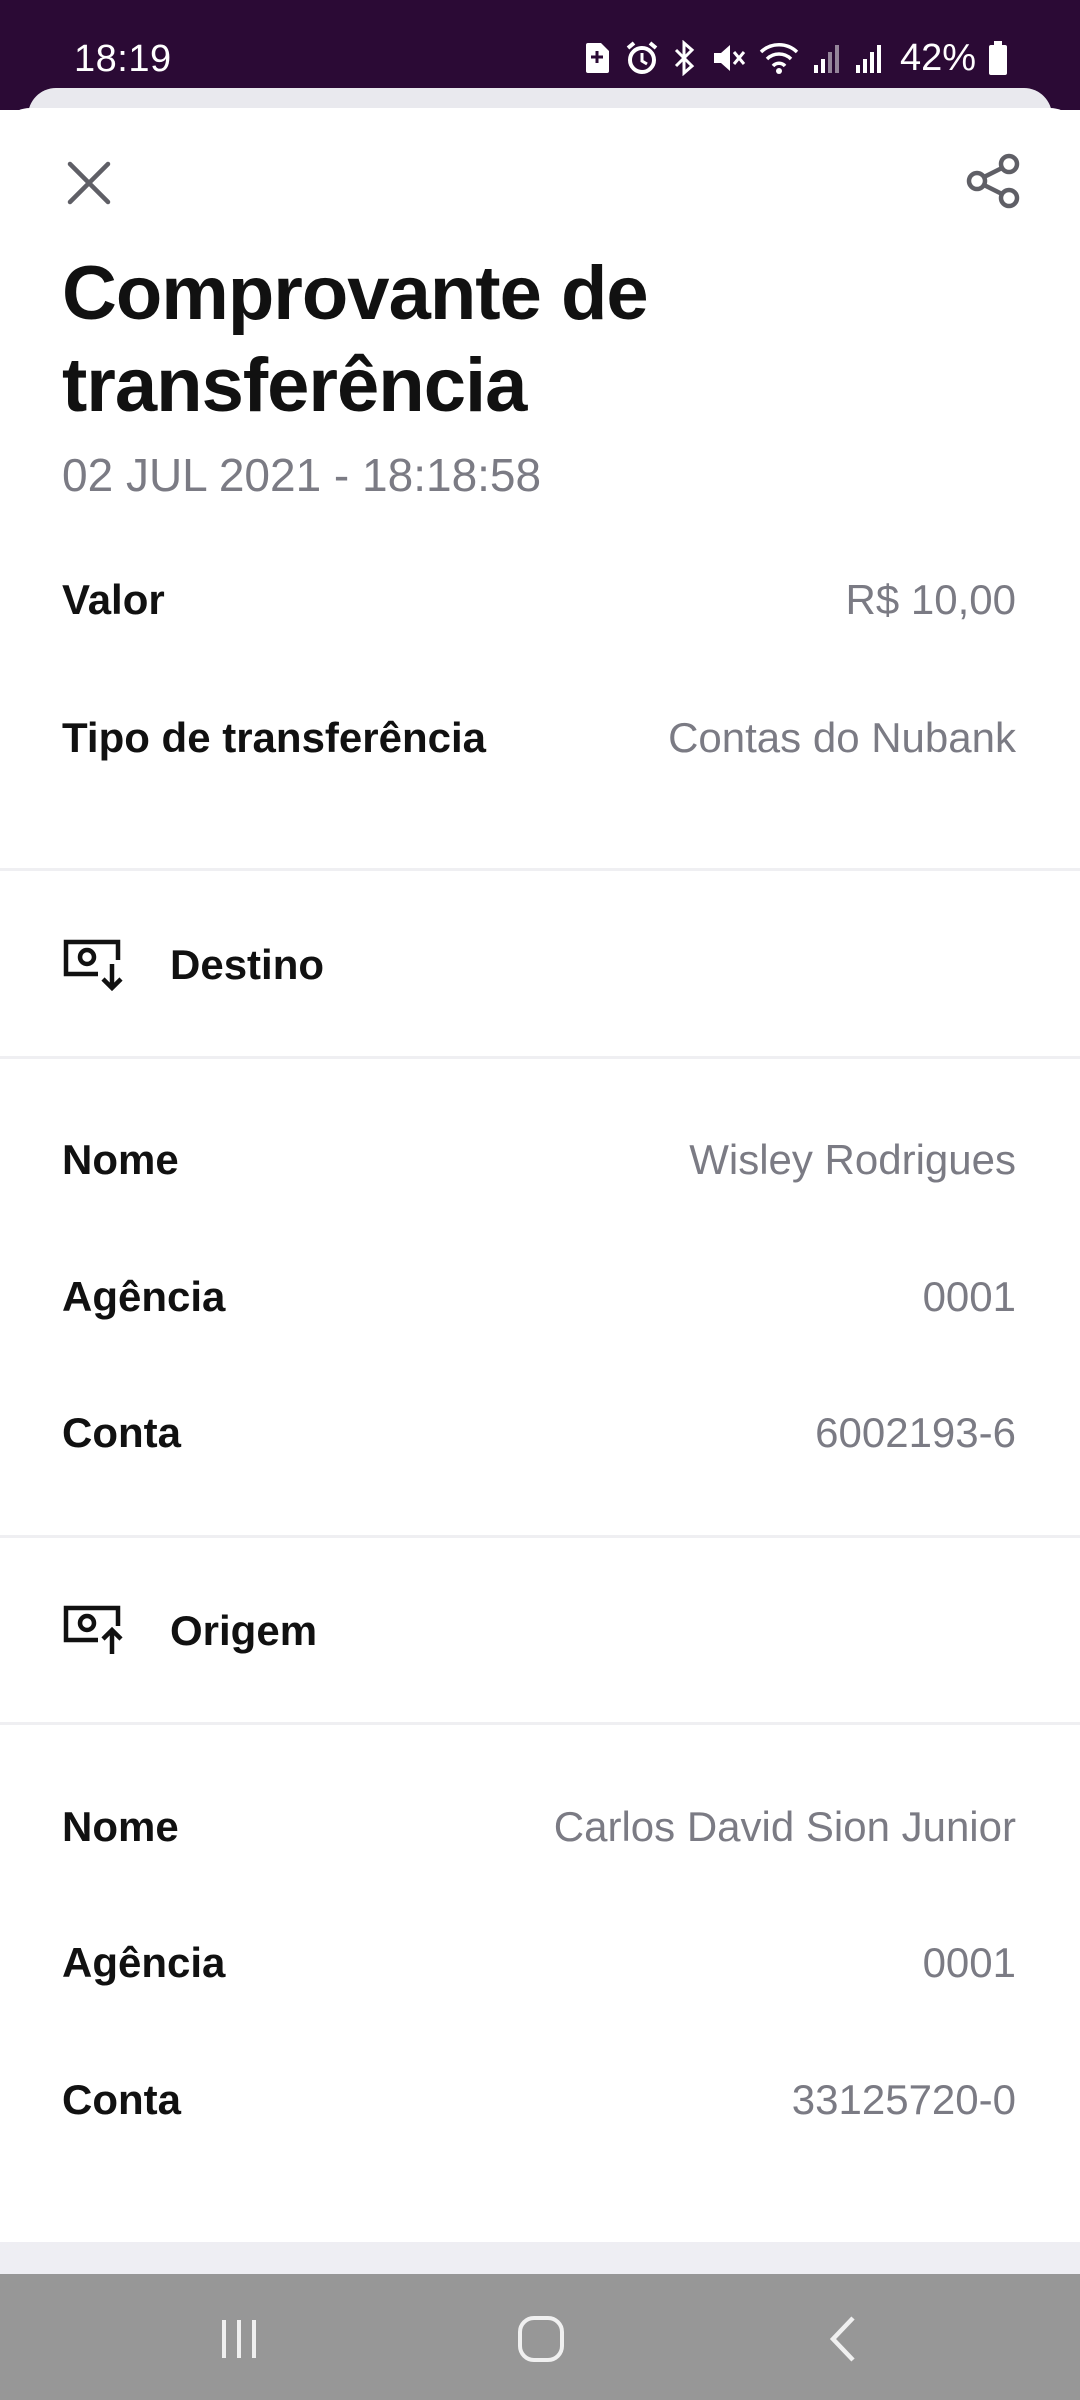 The image size is (1080, 2400). I want to click on bluetooth-icon, so click(684, 58).